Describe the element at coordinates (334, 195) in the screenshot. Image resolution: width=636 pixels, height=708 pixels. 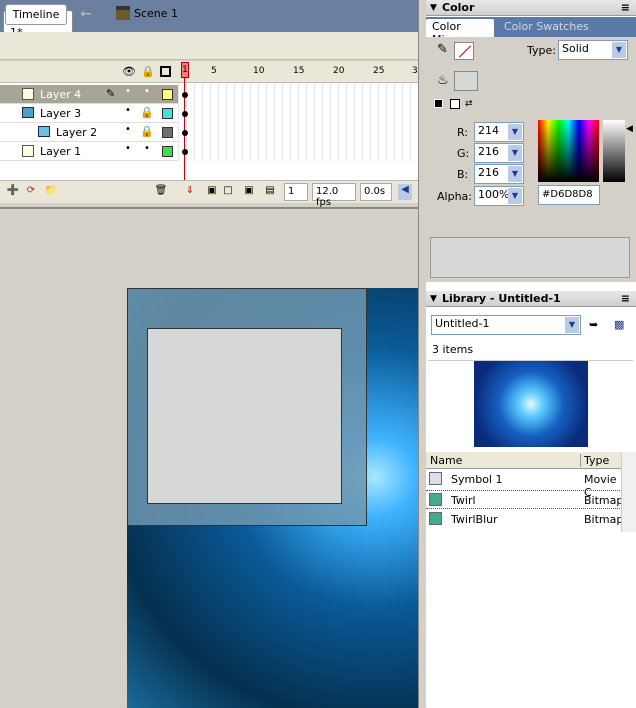
I see `frame-rate-field: 12.0 fps` at that location.